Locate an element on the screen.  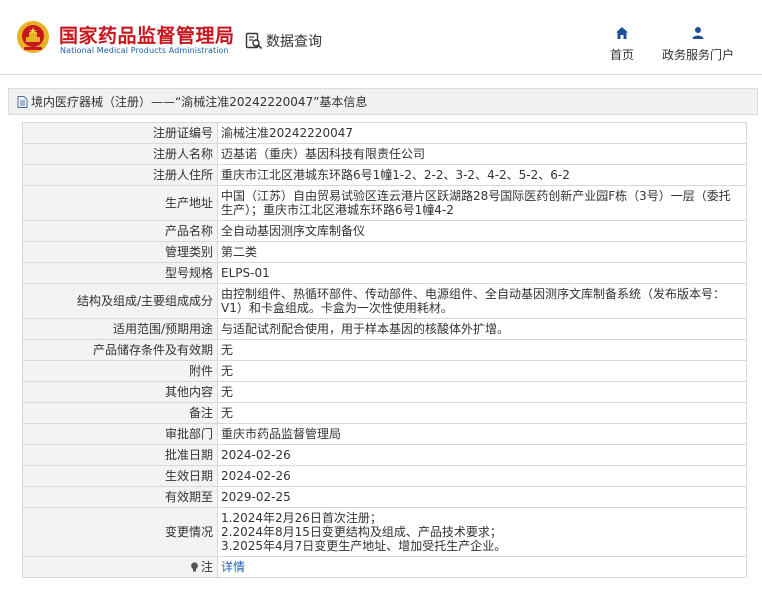
home-icon is located at coordinates (622, 33).